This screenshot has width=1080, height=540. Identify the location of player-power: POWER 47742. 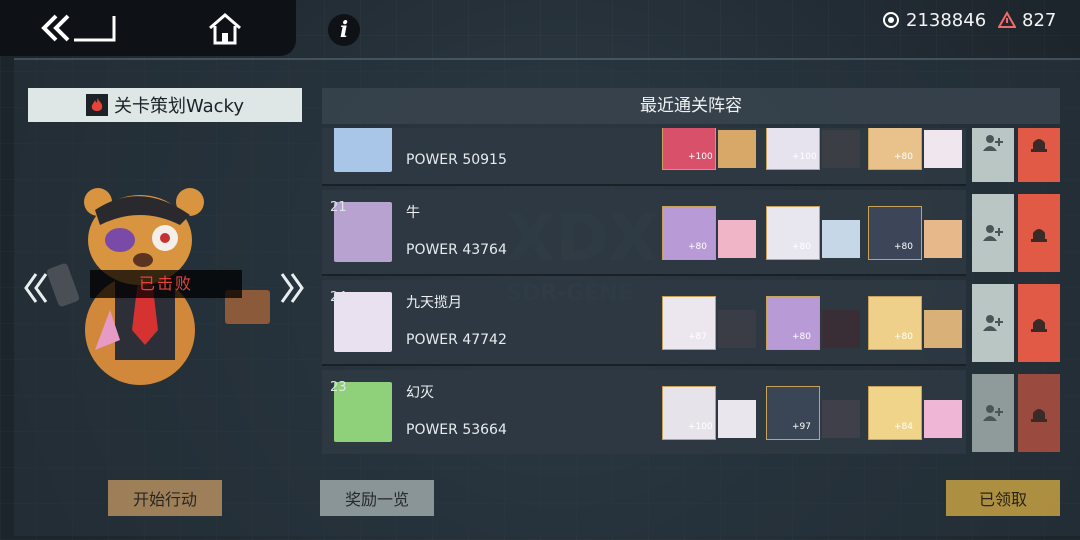
(456, 340).